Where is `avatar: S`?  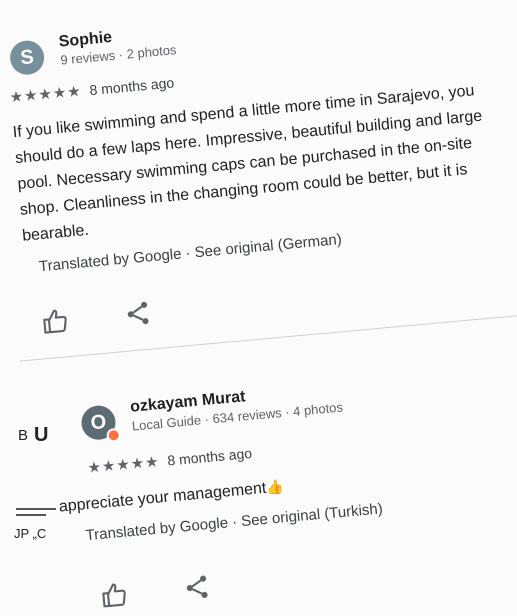
avatar: S is located at coordinates (27, 58).